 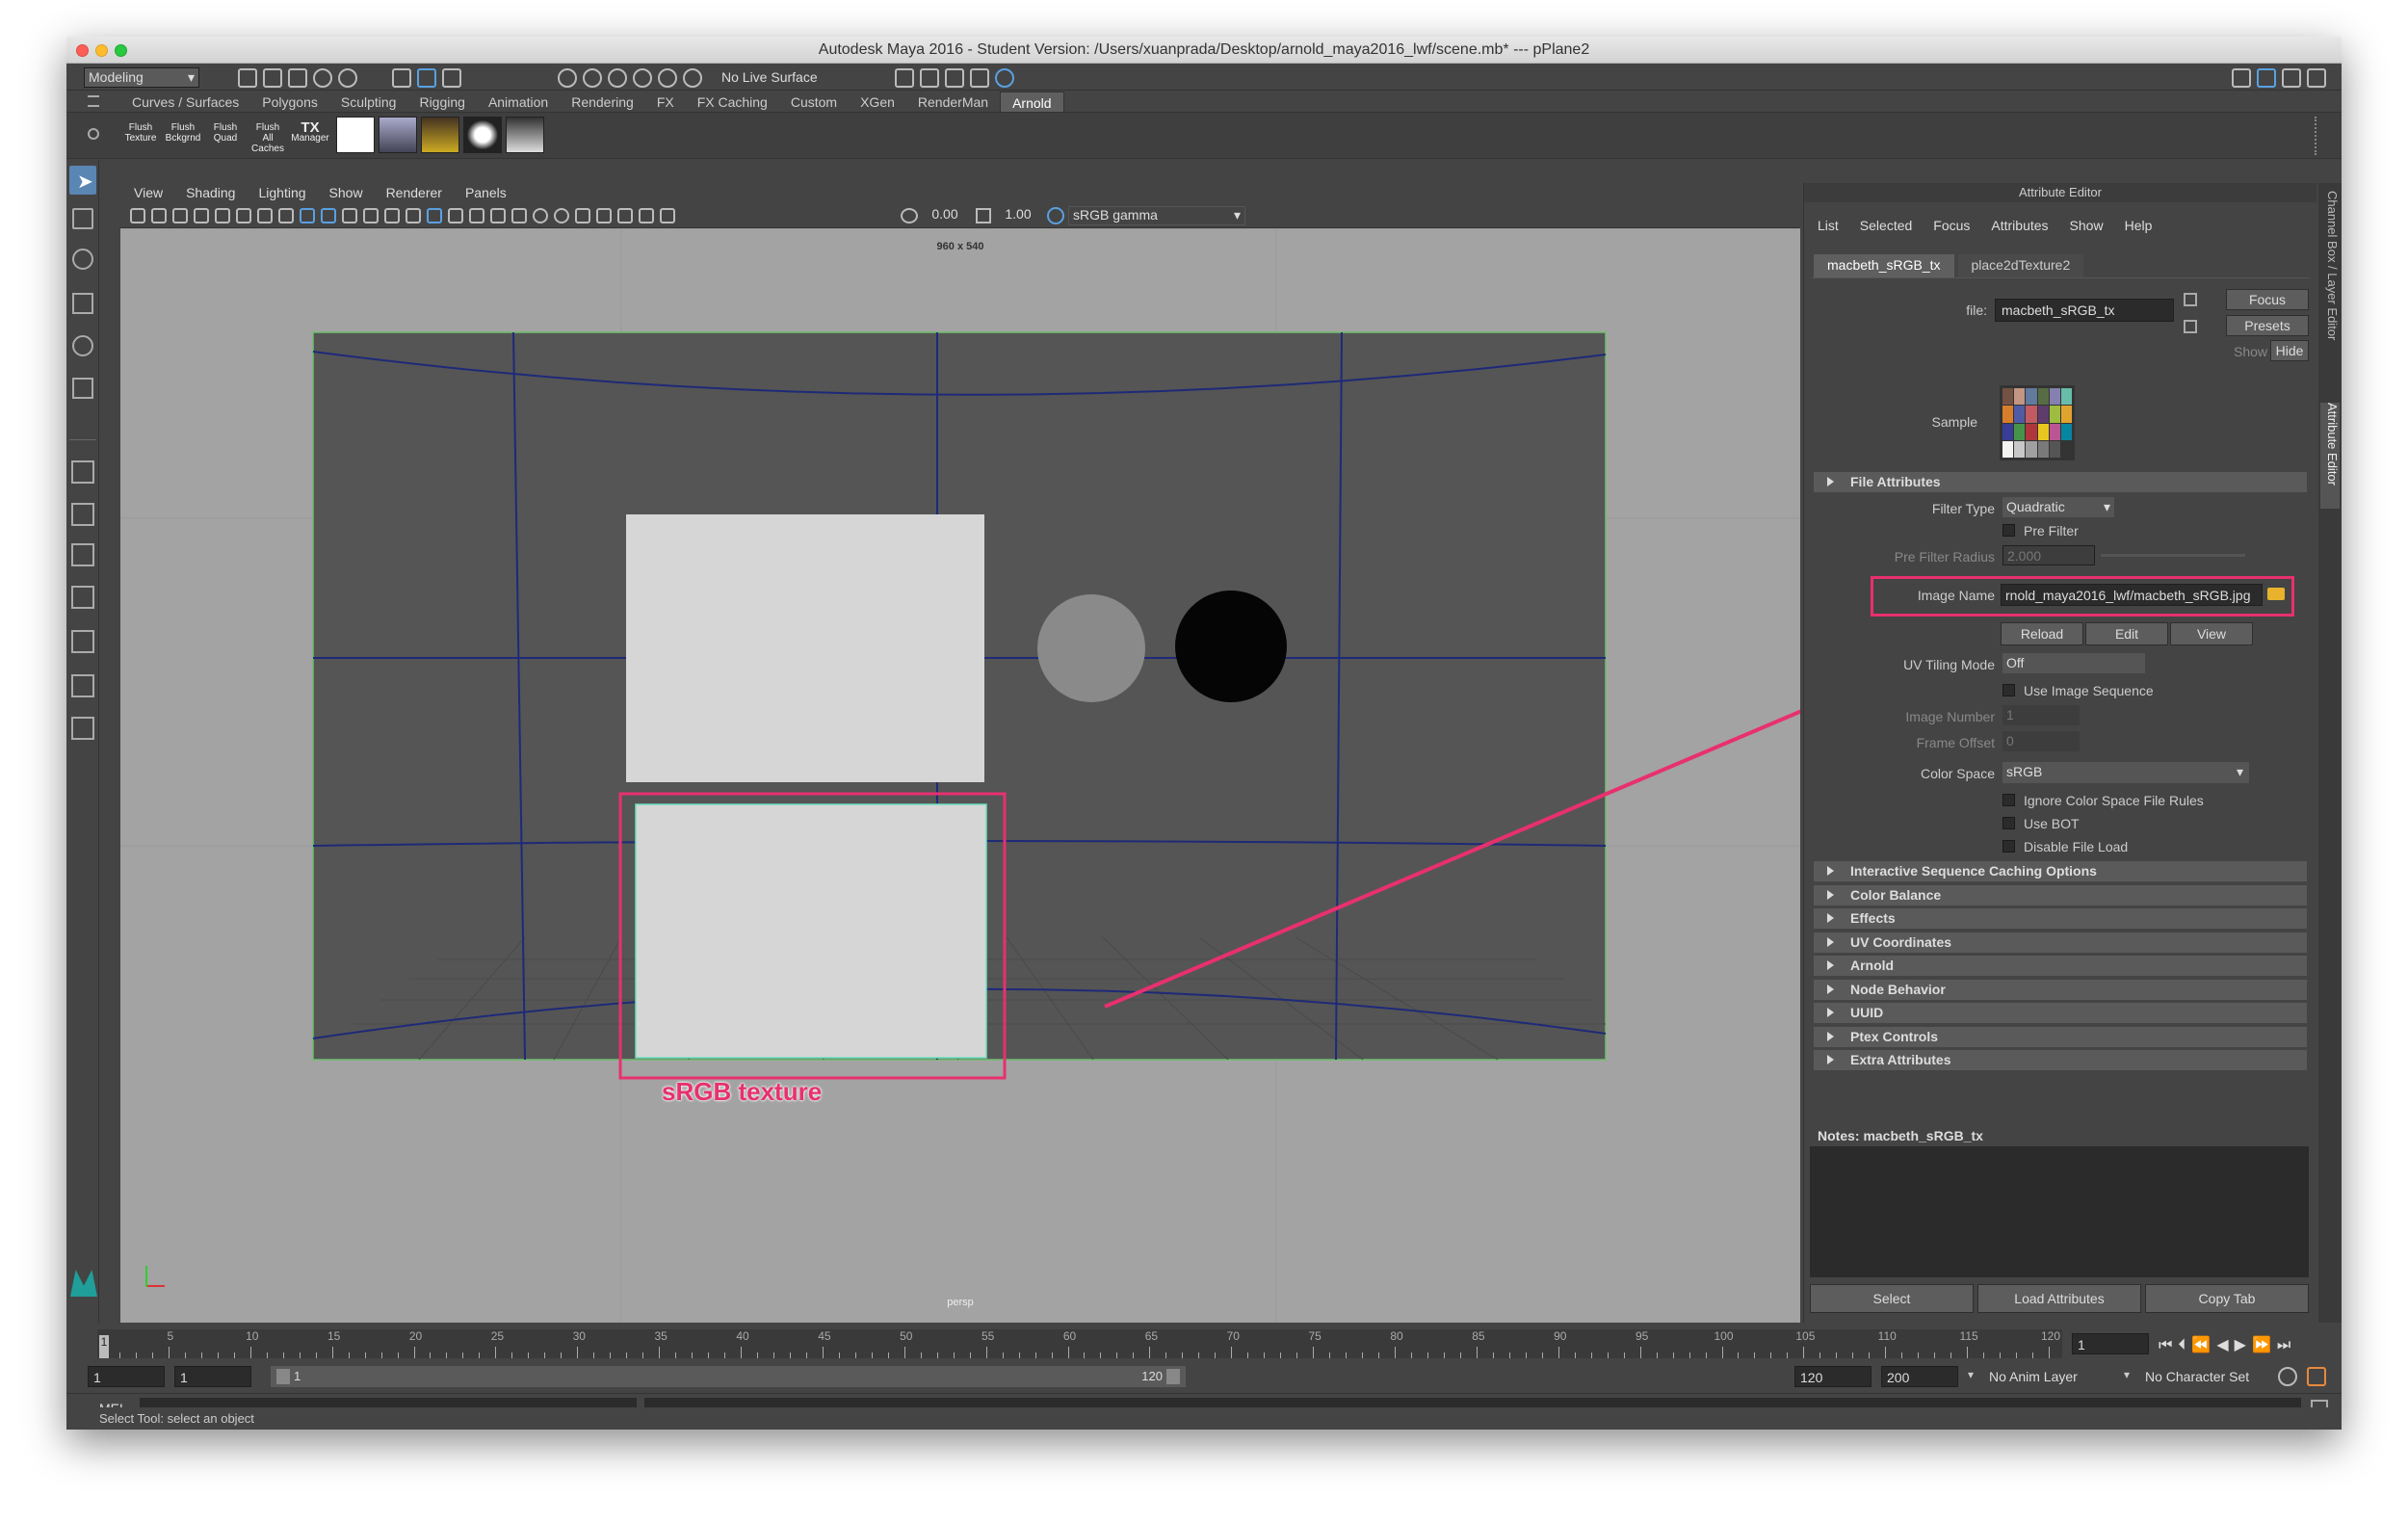 I want to click on ae-tab-place2dtexture2: place2dTexture2, so click(x=2020, y=265).